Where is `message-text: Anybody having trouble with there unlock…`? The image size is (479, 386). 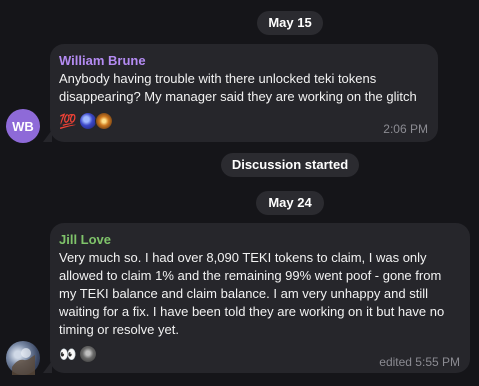
message-text: Anybody having trouble with there unlock… is located at coordinates (238, 87).